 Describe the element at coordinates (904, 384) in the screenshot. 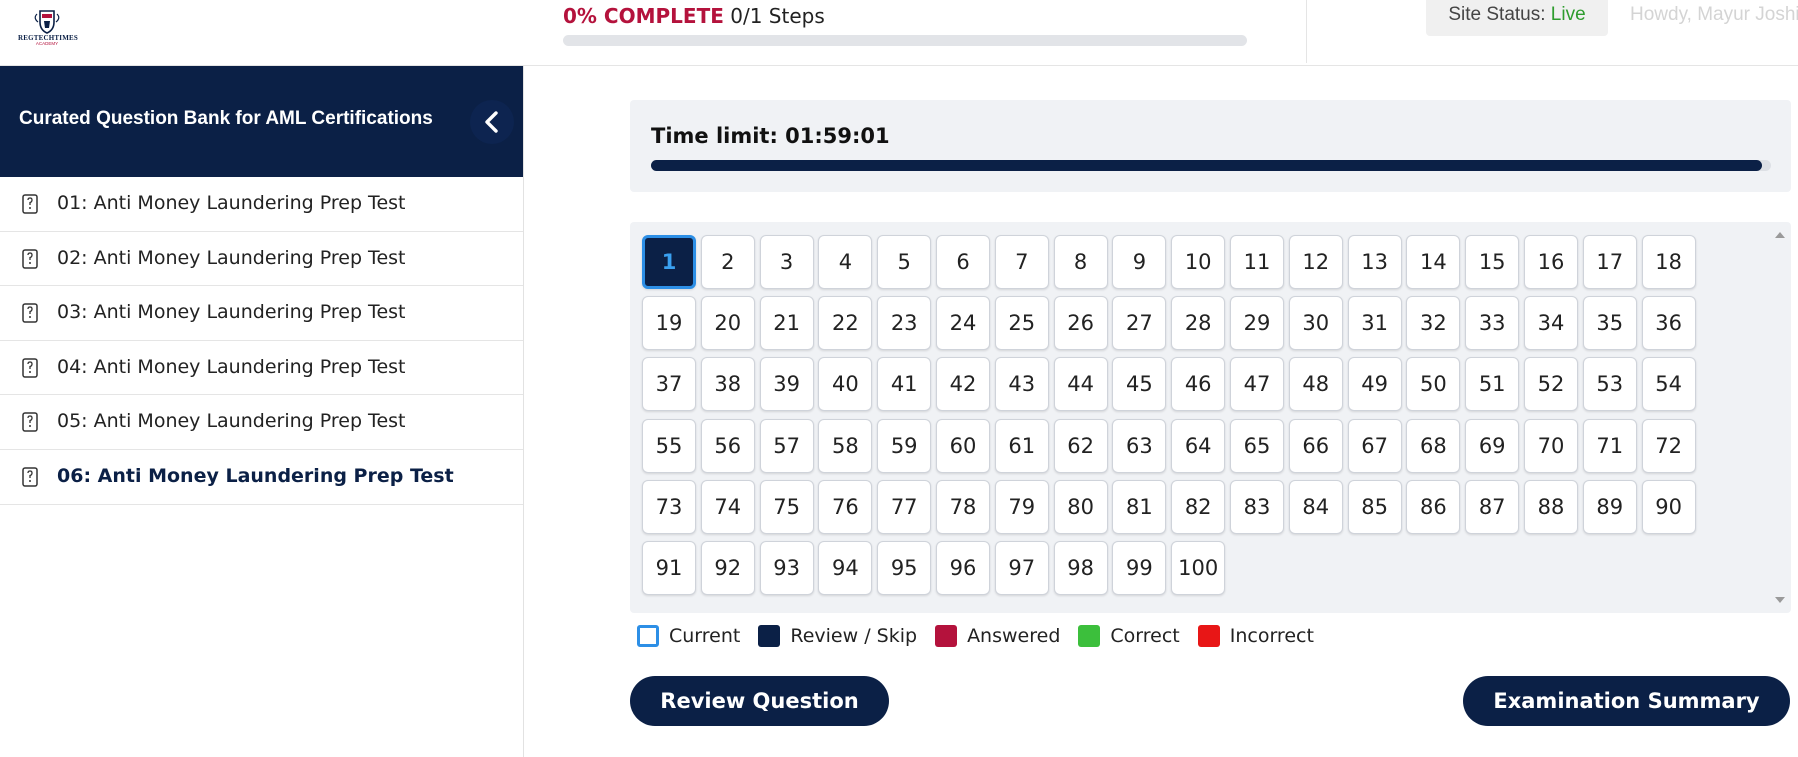

I see `question-button-41: 41` at that location.